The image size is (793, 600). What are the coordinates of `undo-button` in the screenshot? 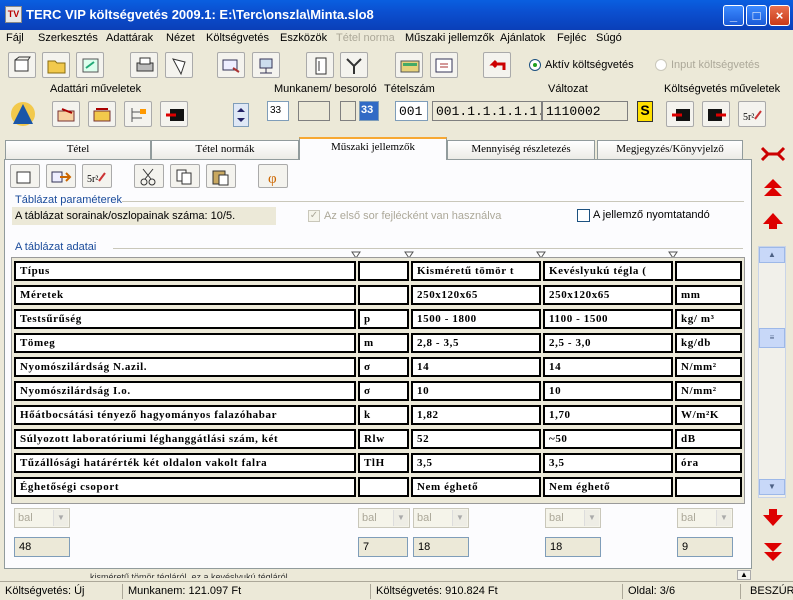 It's located at (497, 65).